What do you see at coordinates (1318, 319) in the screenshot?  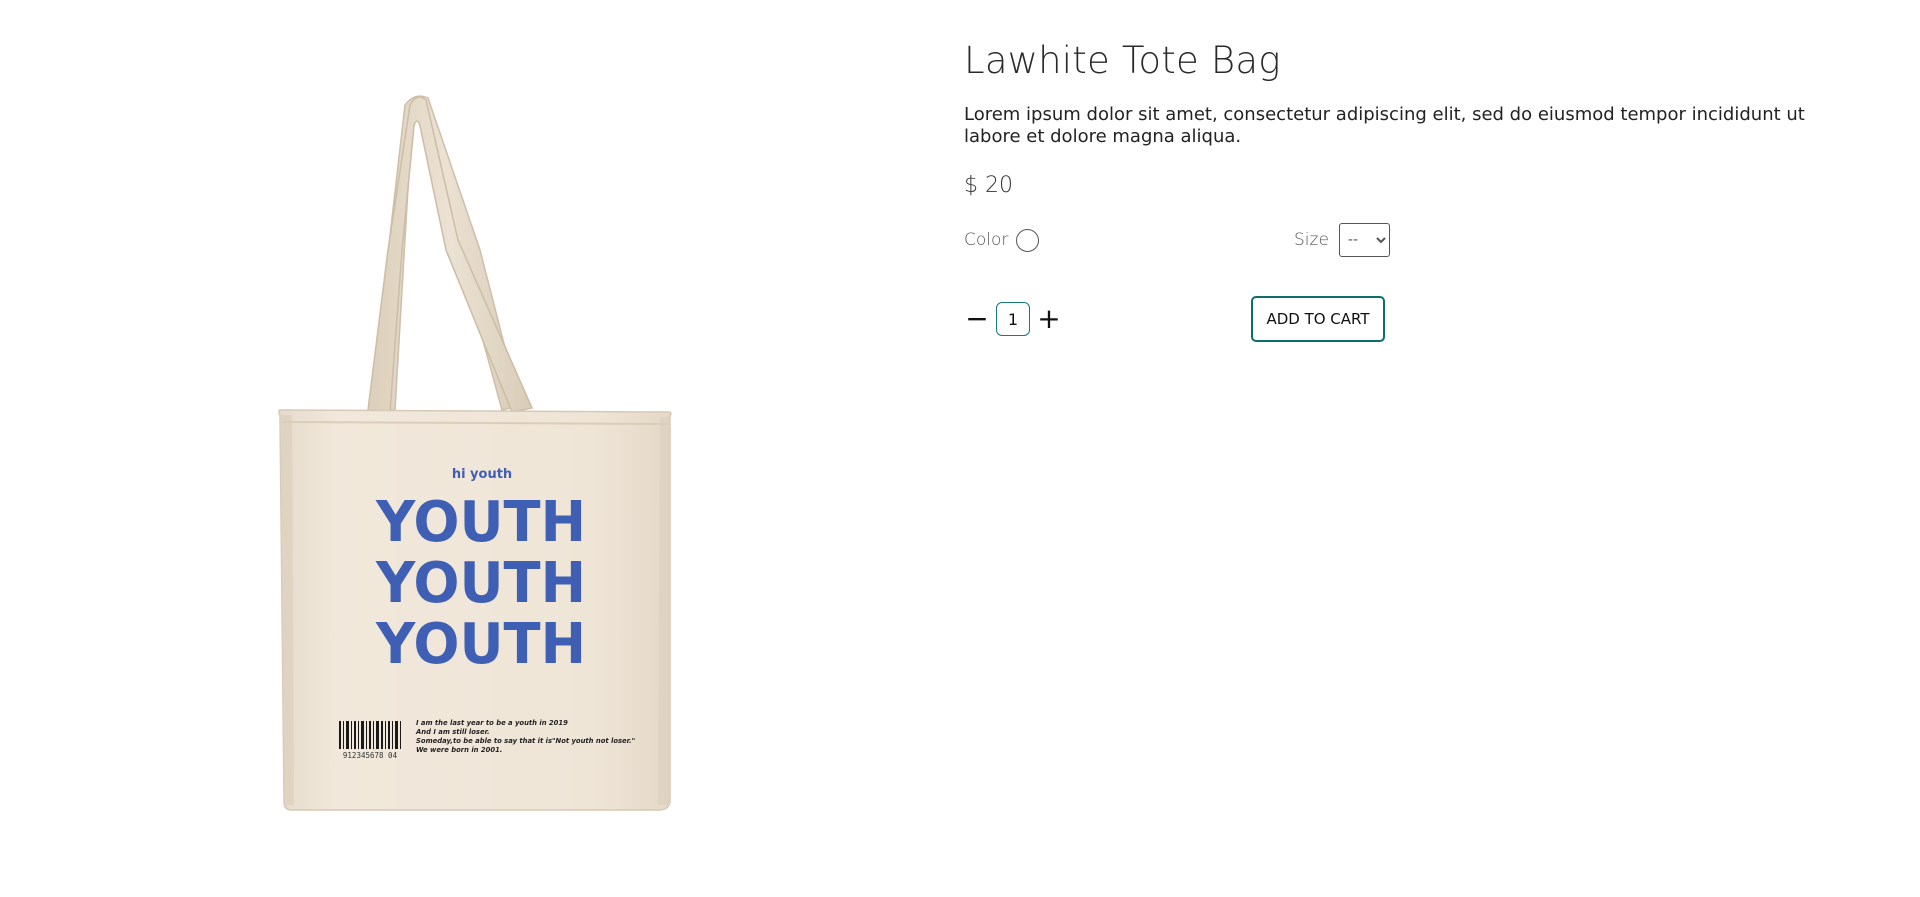 I see `add-to-cart-button: ADD TO CART` at bounding box center [1318, 319].